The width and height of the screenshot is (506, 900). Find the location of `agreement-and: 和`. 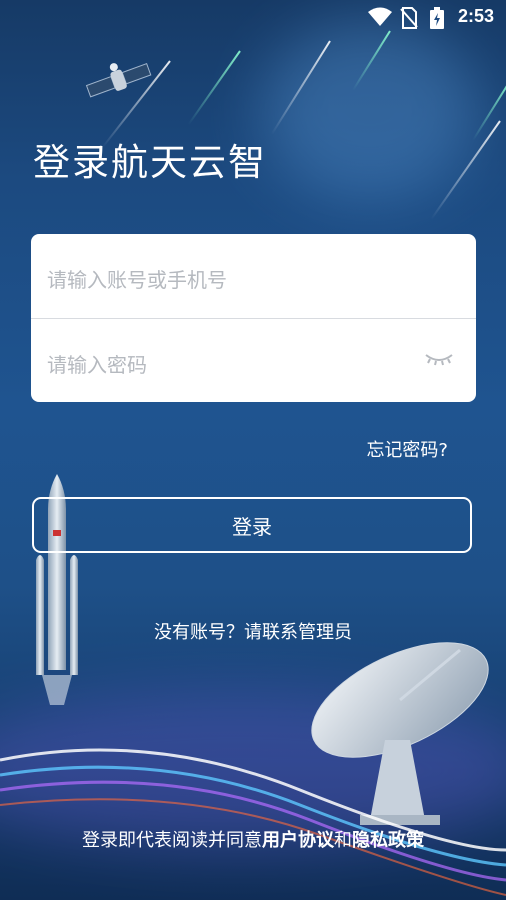

agreement-and: 和 is located at coordinates (343, 840).